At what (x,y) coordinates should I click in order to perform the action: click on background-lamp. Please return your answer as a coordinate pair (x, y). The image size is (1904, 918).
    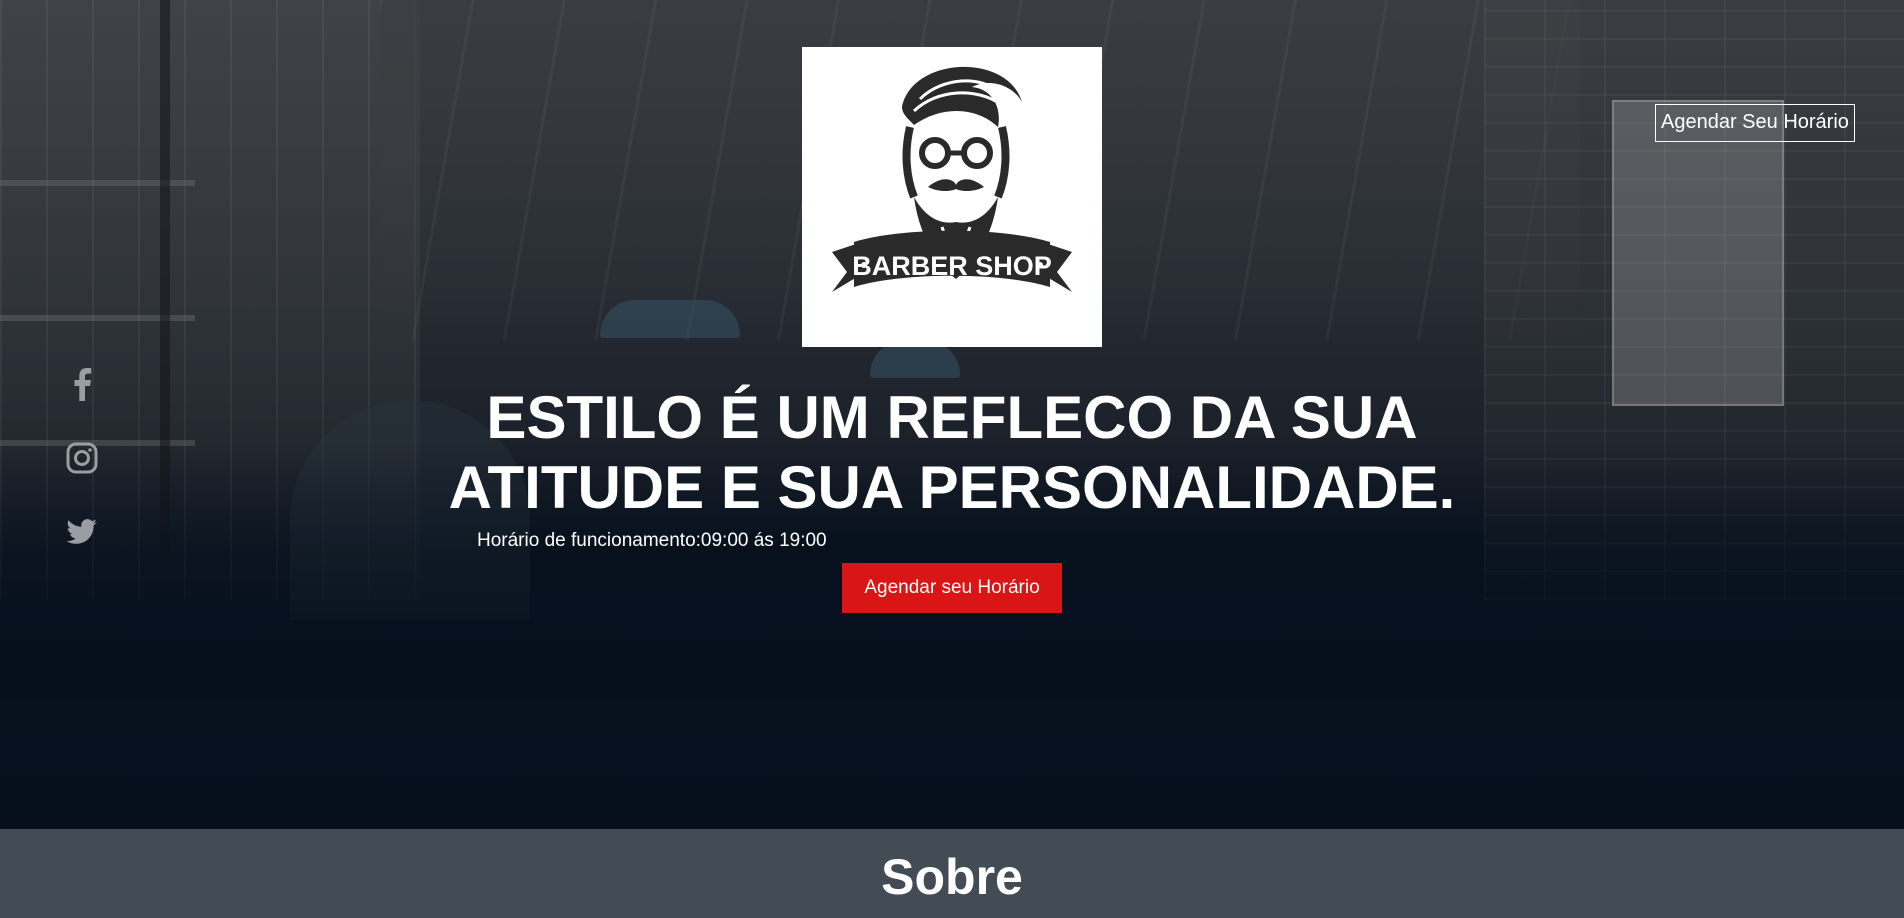
    Looking at the image, I should click on (670, 319).